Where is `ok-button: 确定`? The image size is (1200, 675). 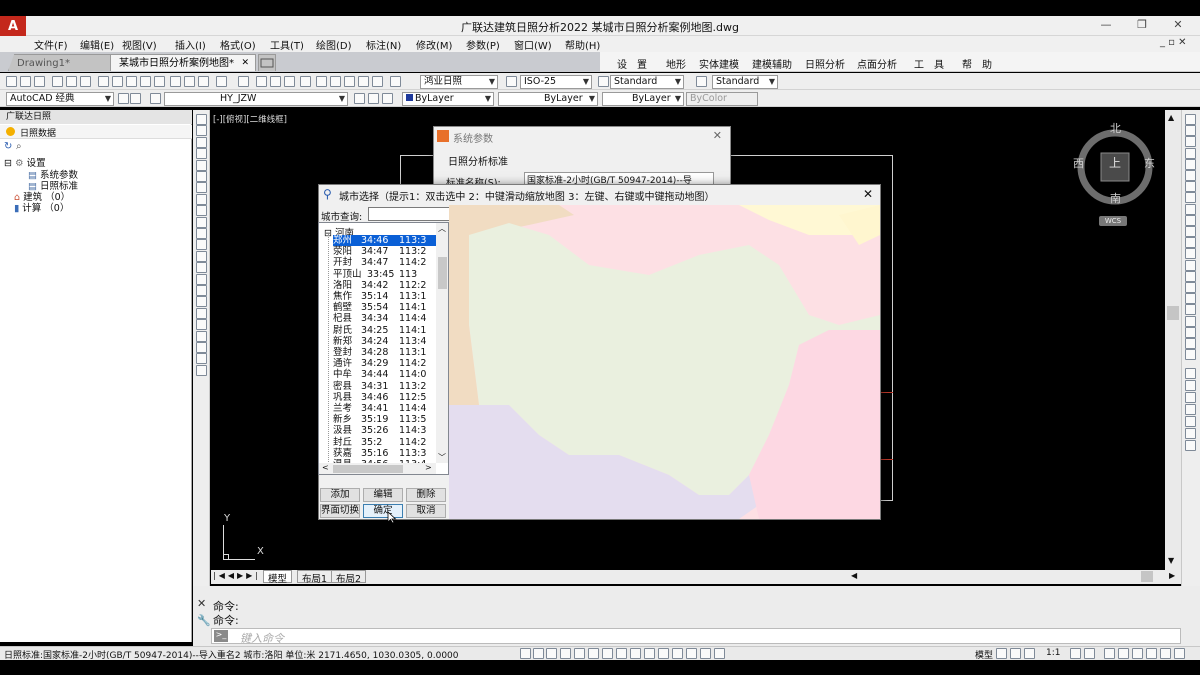
ok-button: 确定 is located at coordinates (383, 511).